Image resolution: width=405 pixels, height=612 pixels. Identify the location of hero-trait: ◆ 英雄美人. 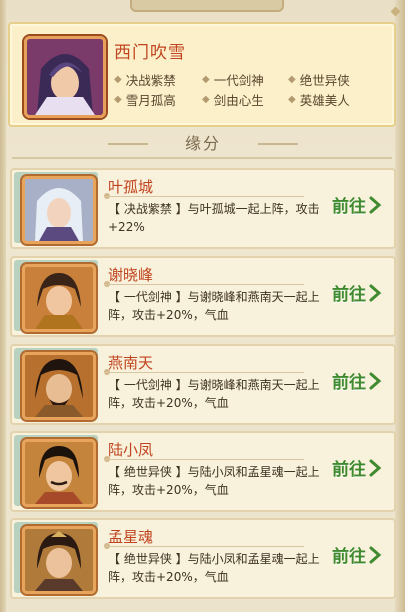
(319, 99).